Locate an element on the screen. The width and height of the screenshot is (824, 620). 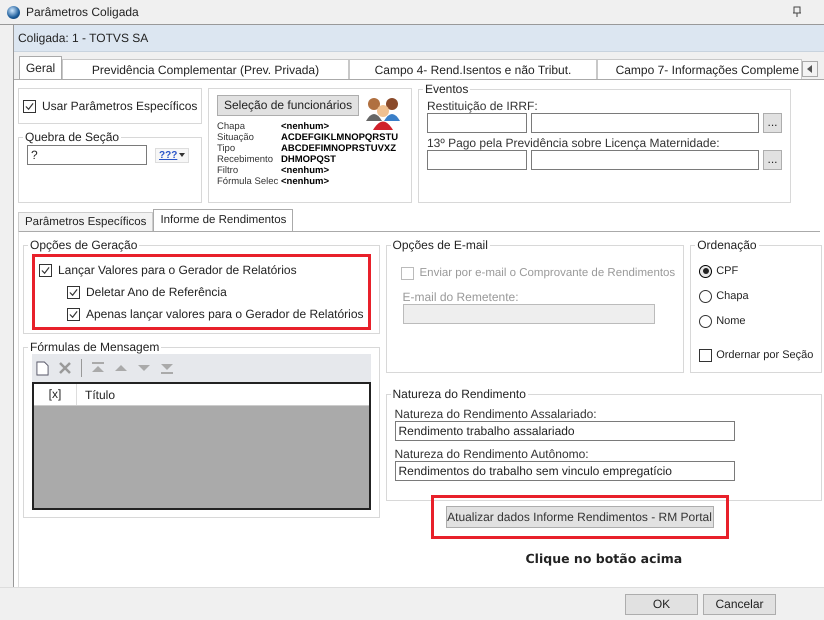
group-title: Natureza do Rendimento is located at coordinates (459, 394).